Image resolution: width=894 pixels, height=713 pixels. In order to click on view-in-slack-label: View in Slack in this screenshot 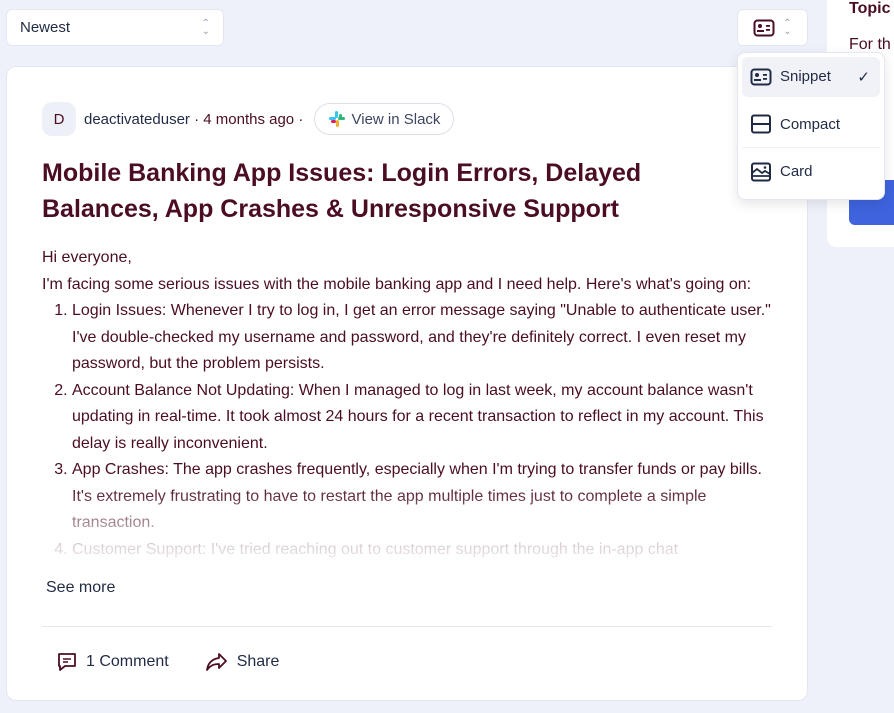, I will do `click(396, 119)`.